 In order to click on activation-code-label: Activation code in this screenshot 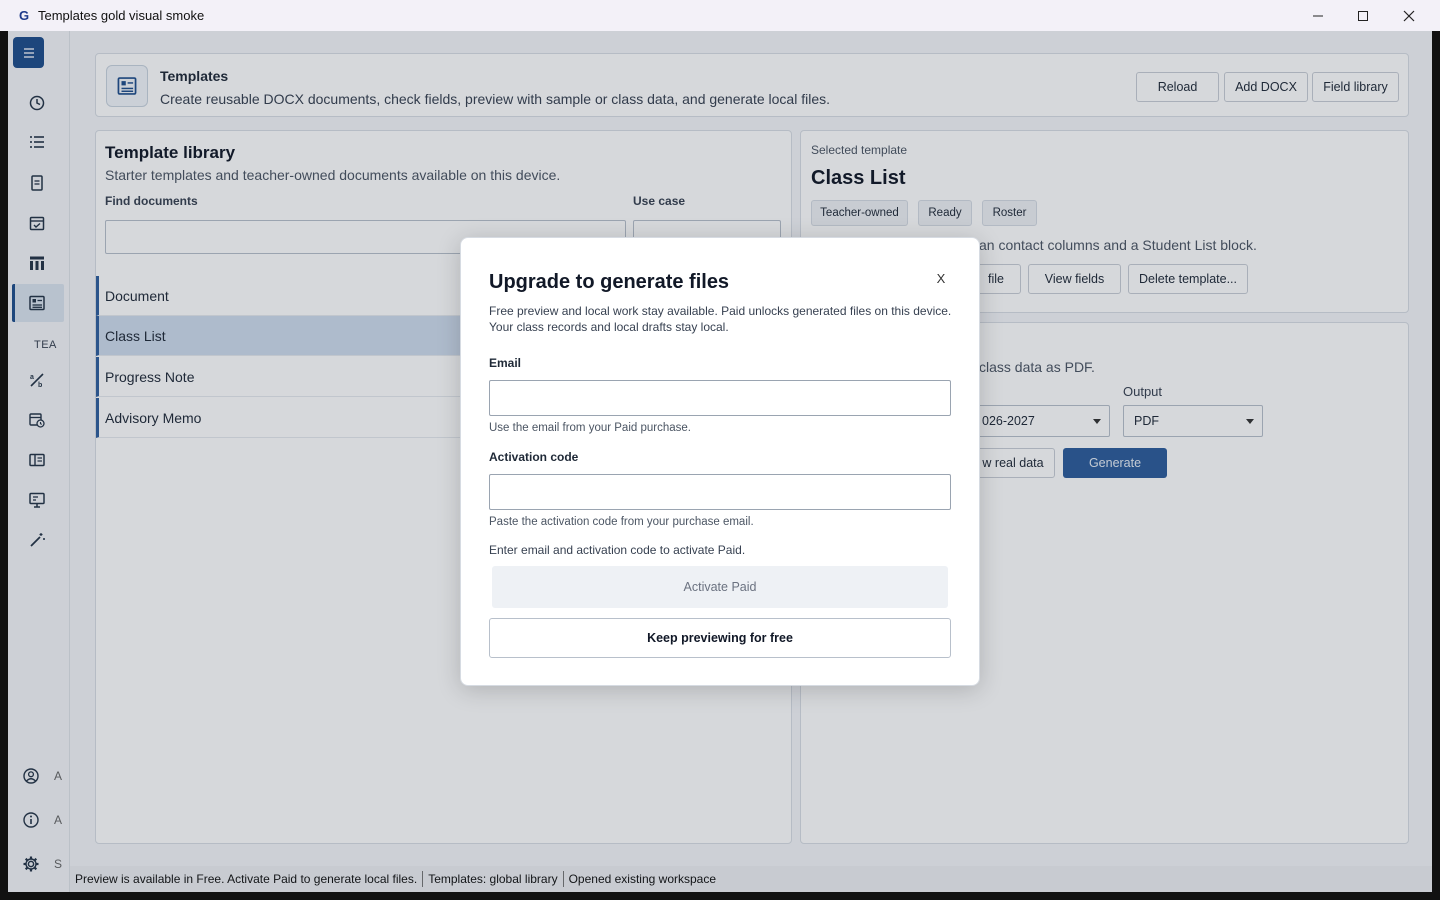, I will do `click(534, 457)`.